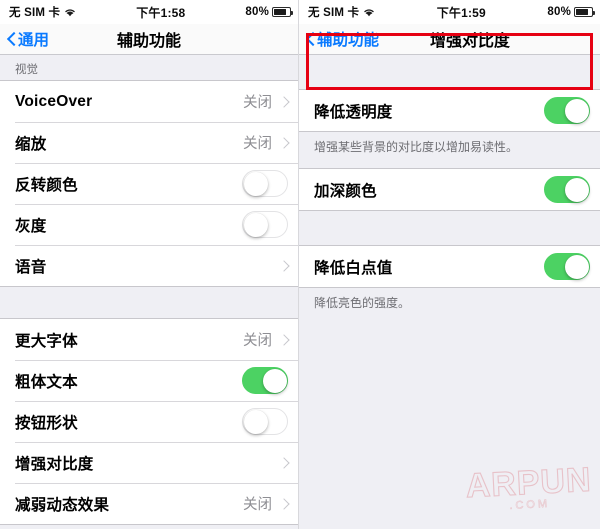 The width and height of the screenshot is (600, 529). What do you see at coordinates (54, 464) in the screenshot?
I see `list-item-label: 增强对比度` at bounding box center [54, 464].